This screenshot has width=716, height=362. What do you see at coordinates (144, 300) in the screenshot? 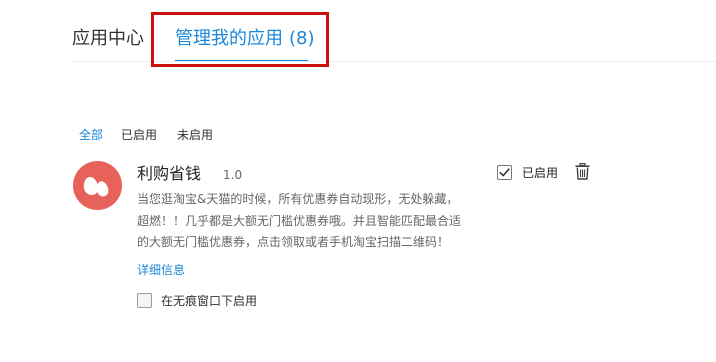
I see `incognito-checkbox` at bounding box center [144, 300].